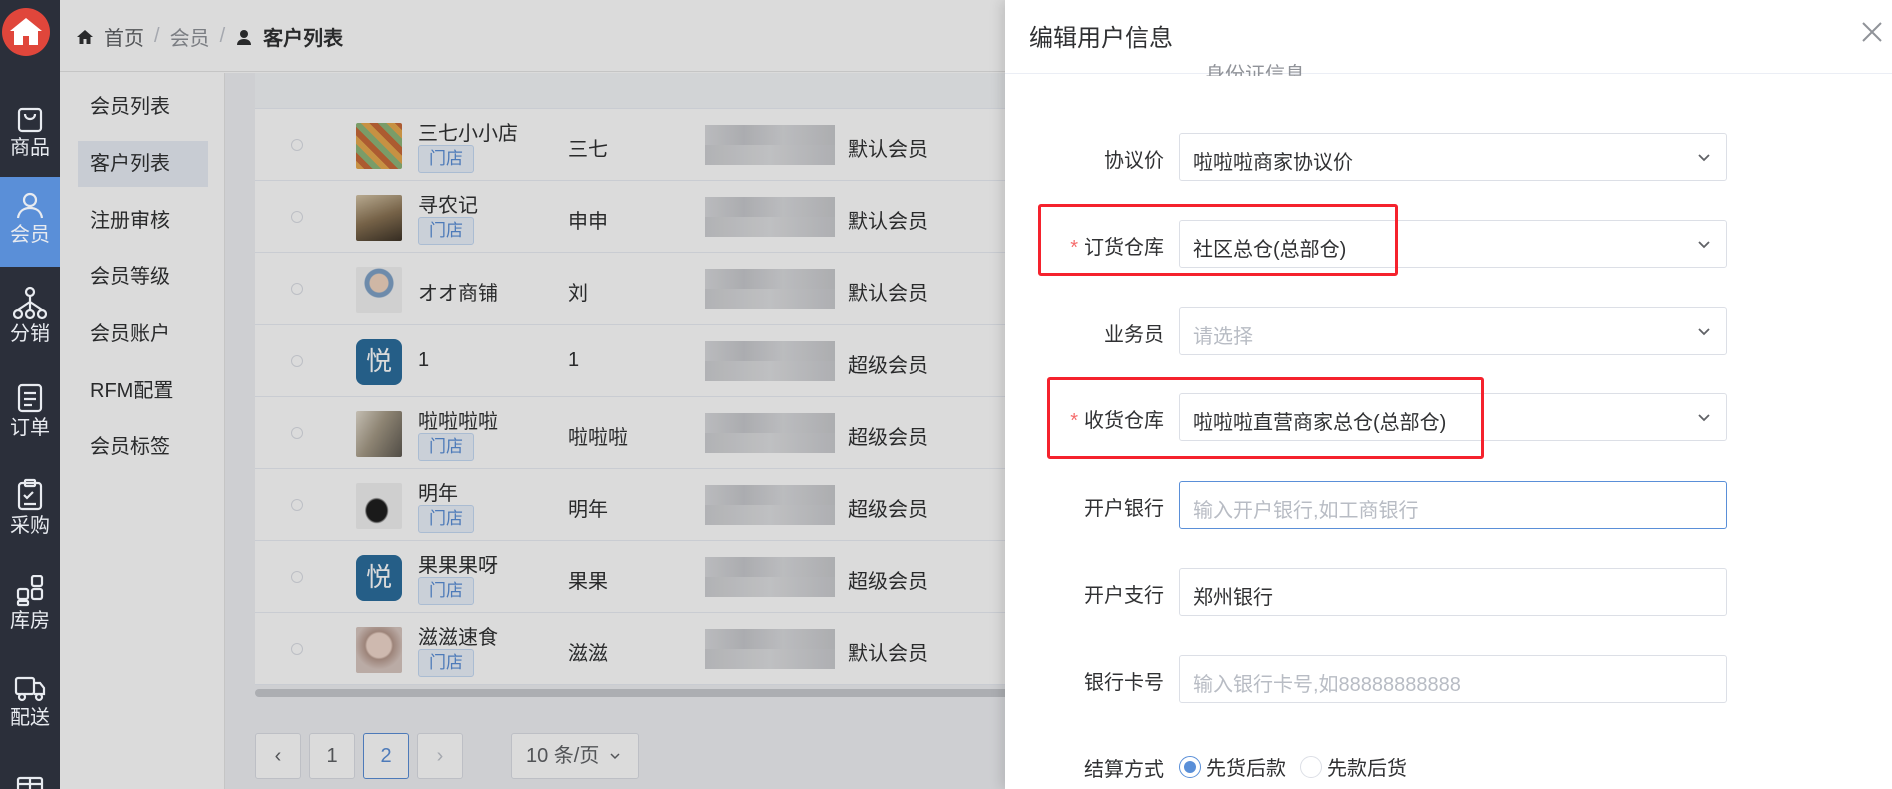 This screenshot has width=1892, height=789. Describe the element at coordinates (1124, 683) in the screenshot. I see `field-label: 银行卡号` at that location.